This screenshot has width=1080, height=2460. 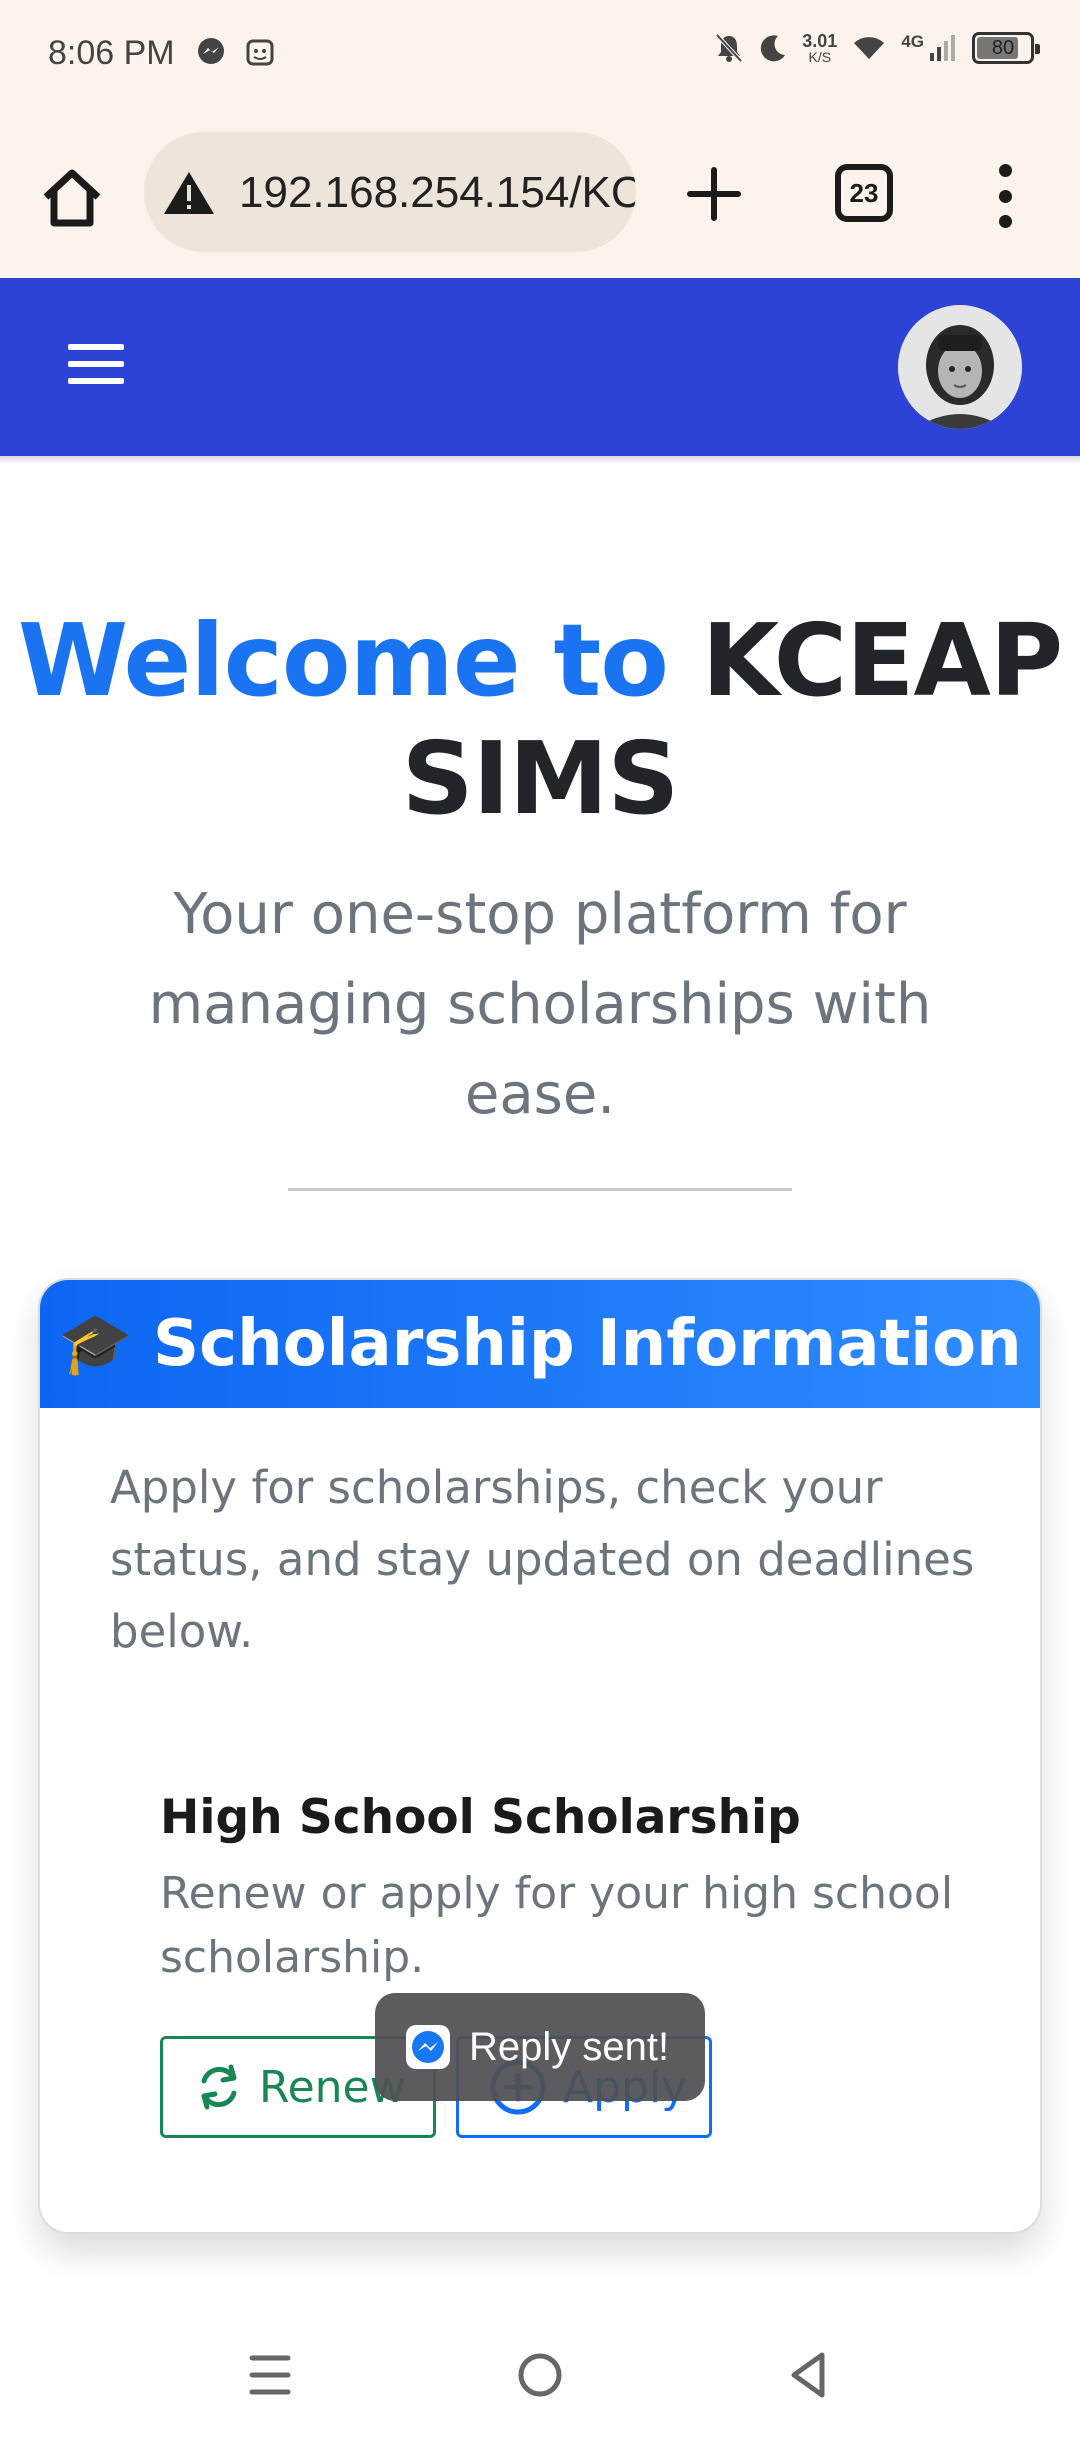 I want to click on toast-notification: Reply sent!, so click(x=540, y=2047).